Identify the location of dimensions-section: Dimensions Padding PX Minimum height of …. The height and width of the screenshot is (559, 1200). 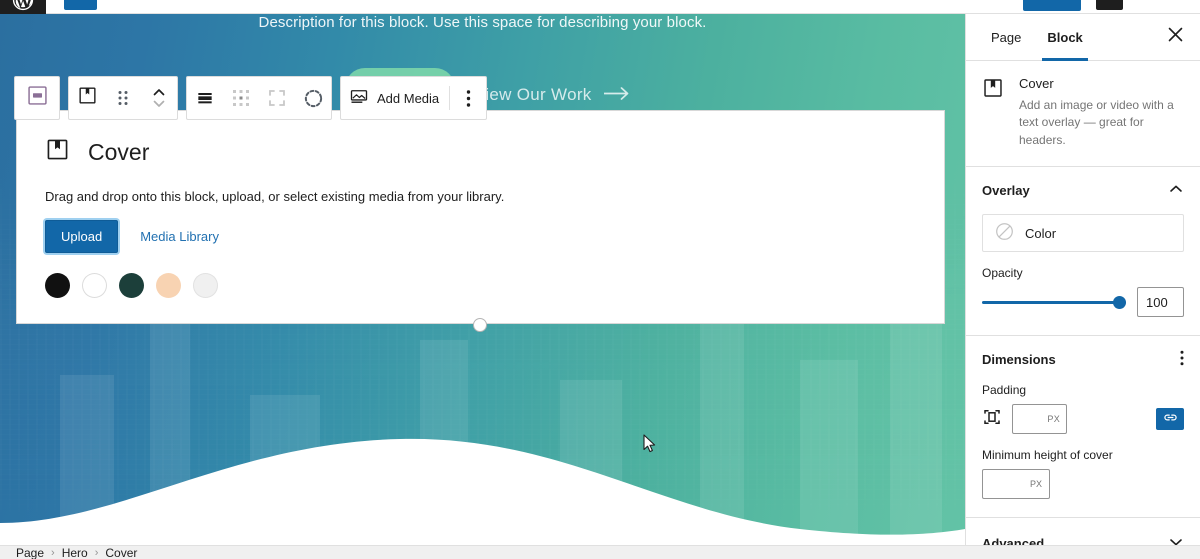
(1083, 427).